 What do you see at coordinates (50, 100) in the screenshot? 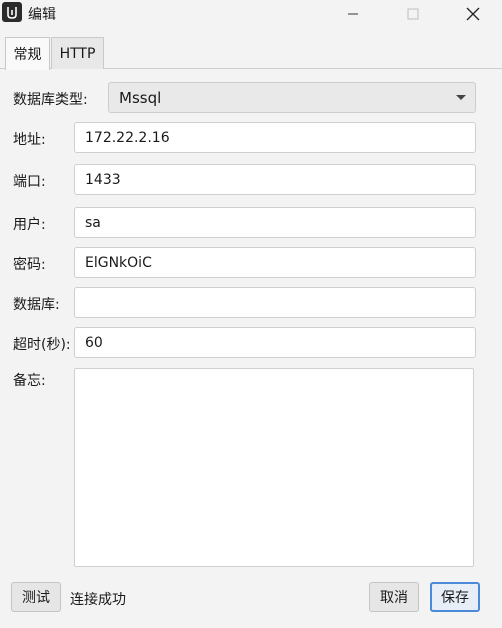
I see `db-type-label: 数据库类型:` at bounding box center [50, 100].